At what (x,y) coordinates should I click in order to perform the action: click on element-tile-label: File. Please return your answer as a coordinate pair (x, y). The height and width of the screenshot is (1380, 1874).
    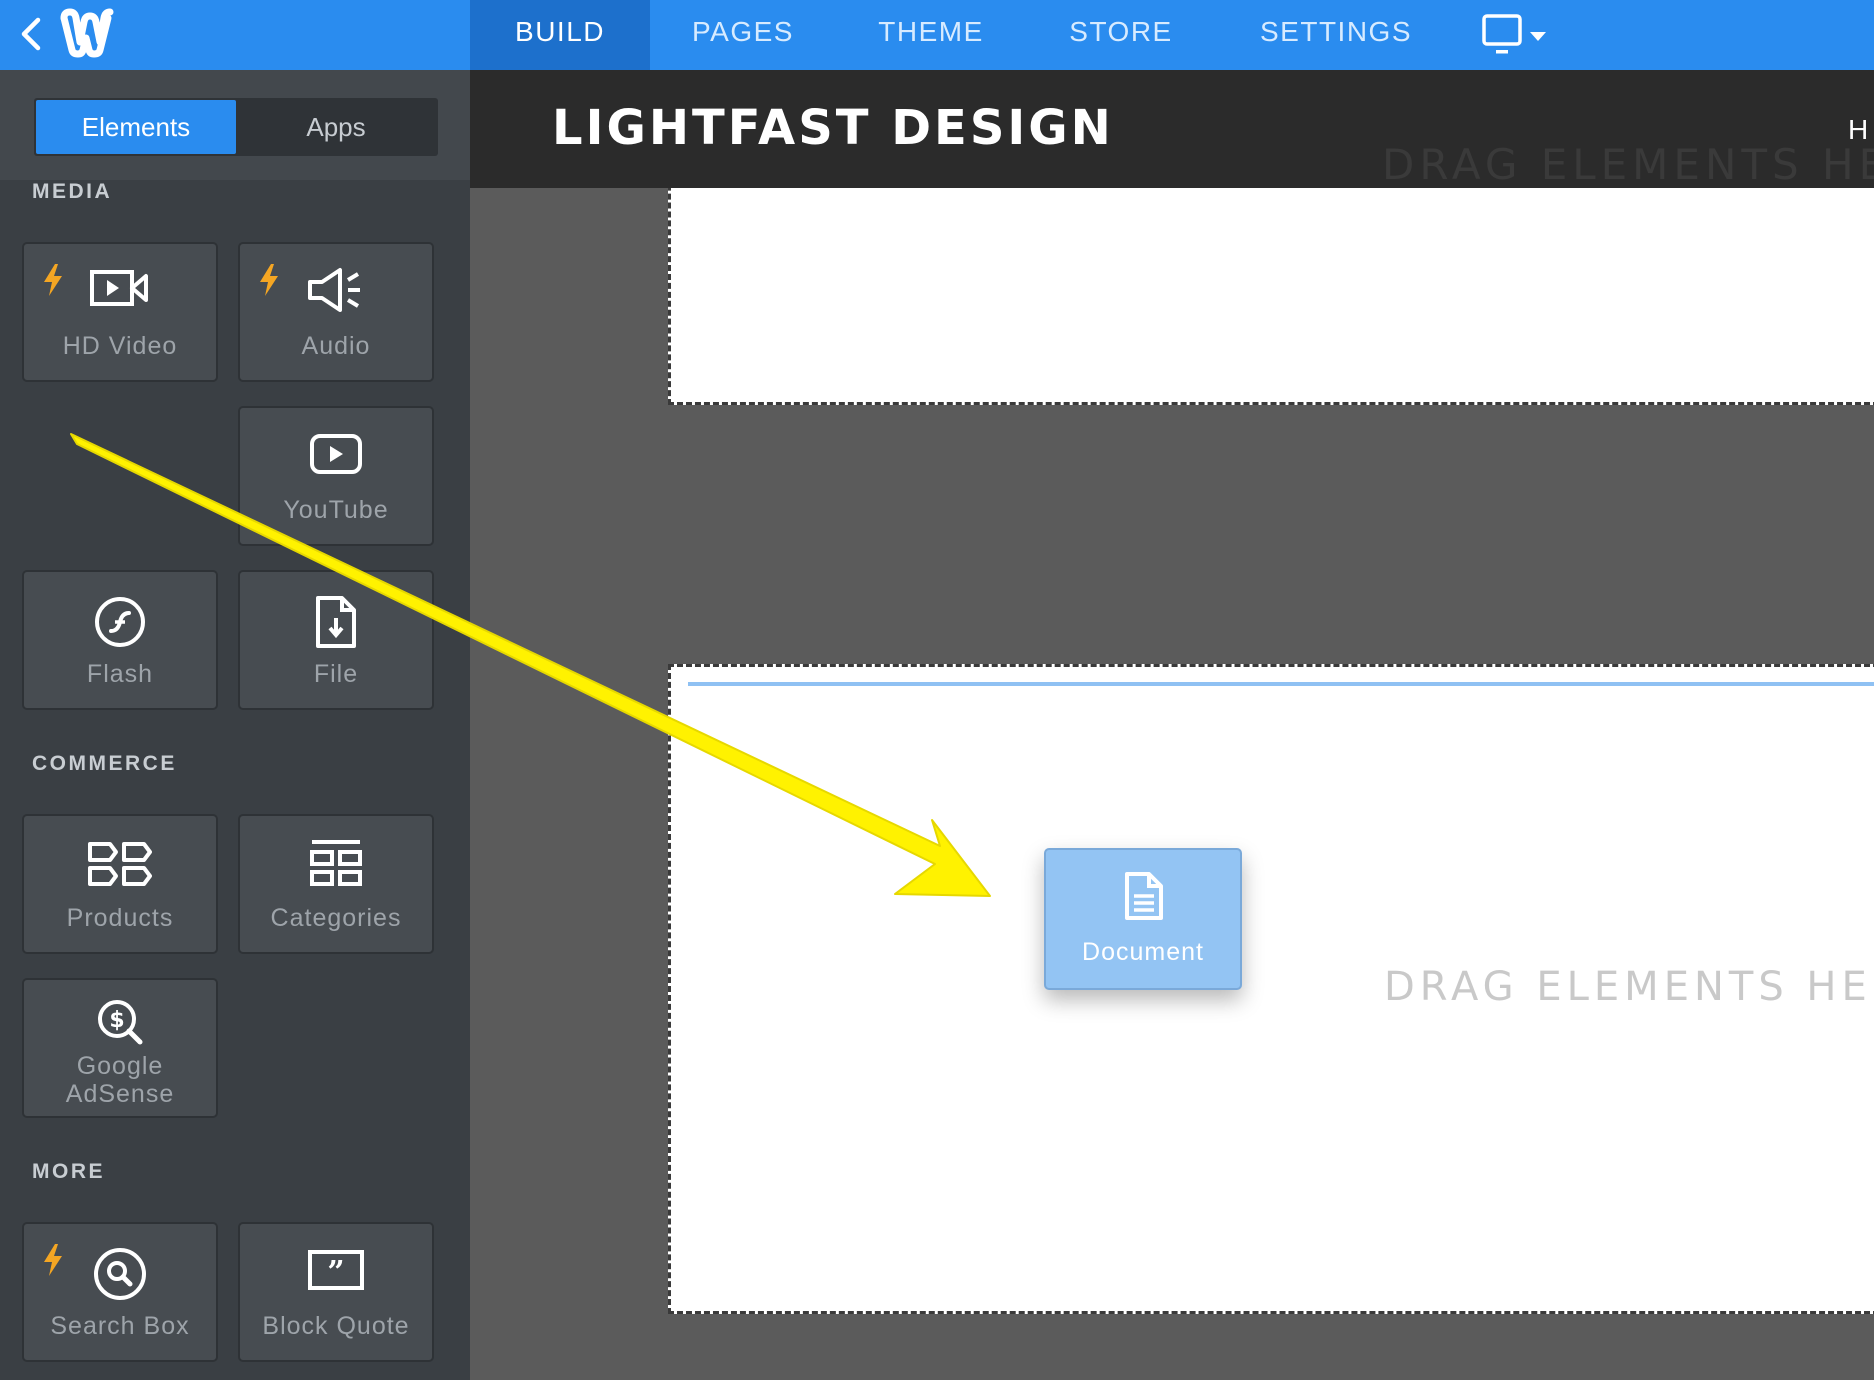
    Looking at the image, I should click on (336, 674).